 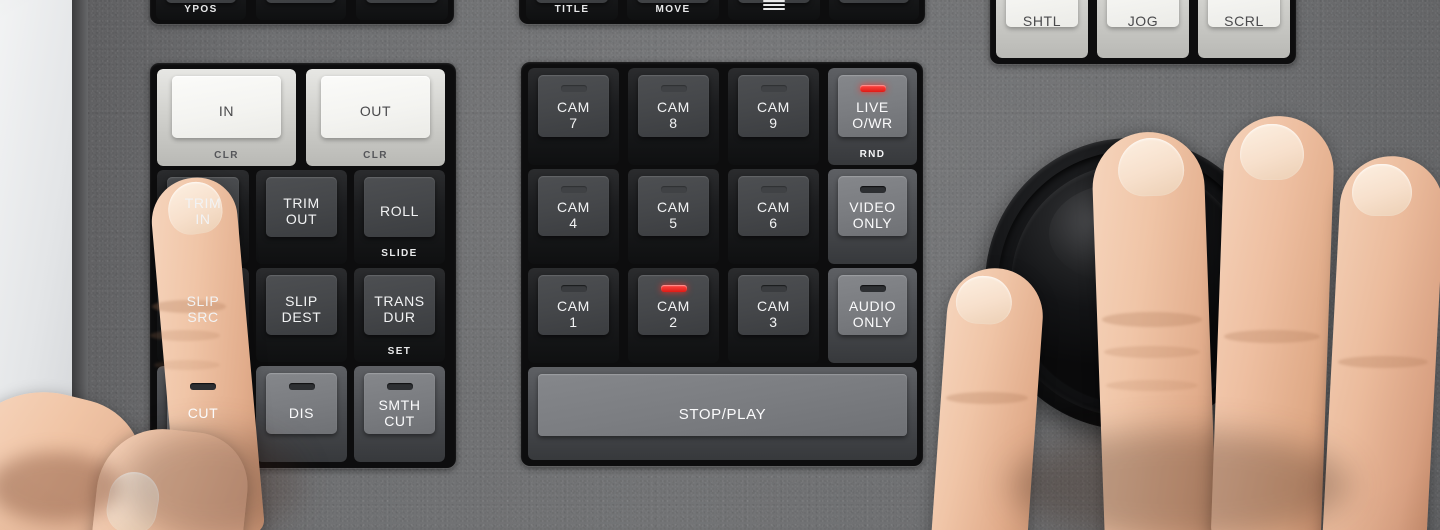 I want to click on key-jog: JOG, so click(x=1143, y=29).